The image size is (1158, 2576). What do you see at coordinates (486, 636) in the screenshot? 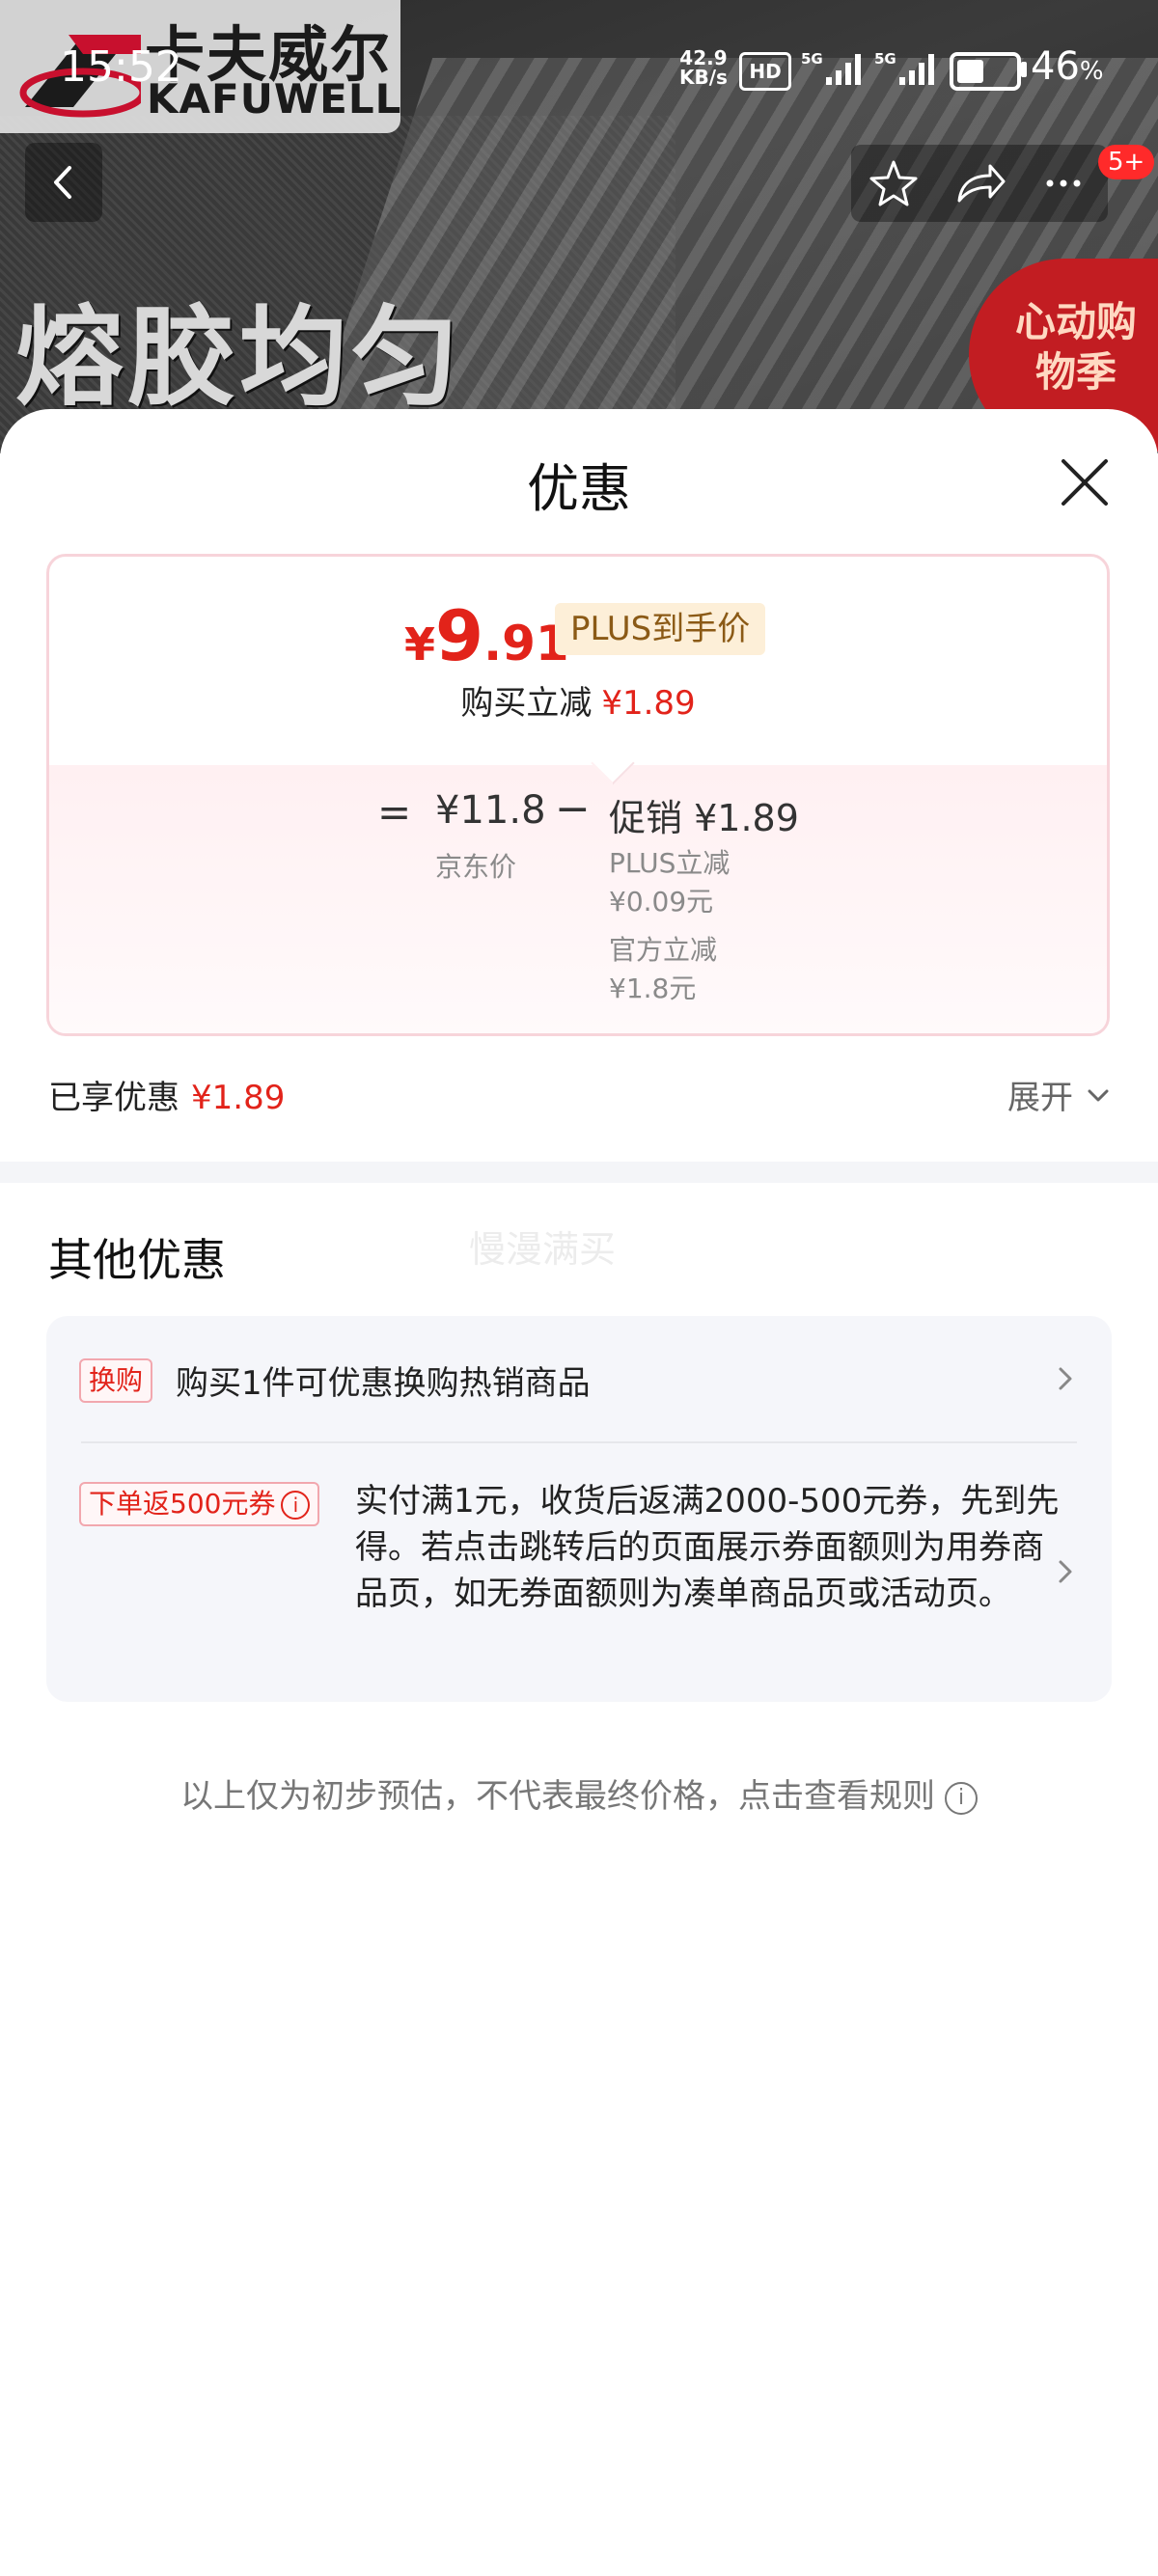
I see `final-price: ¥9.91` at bounding box center [486, 636].